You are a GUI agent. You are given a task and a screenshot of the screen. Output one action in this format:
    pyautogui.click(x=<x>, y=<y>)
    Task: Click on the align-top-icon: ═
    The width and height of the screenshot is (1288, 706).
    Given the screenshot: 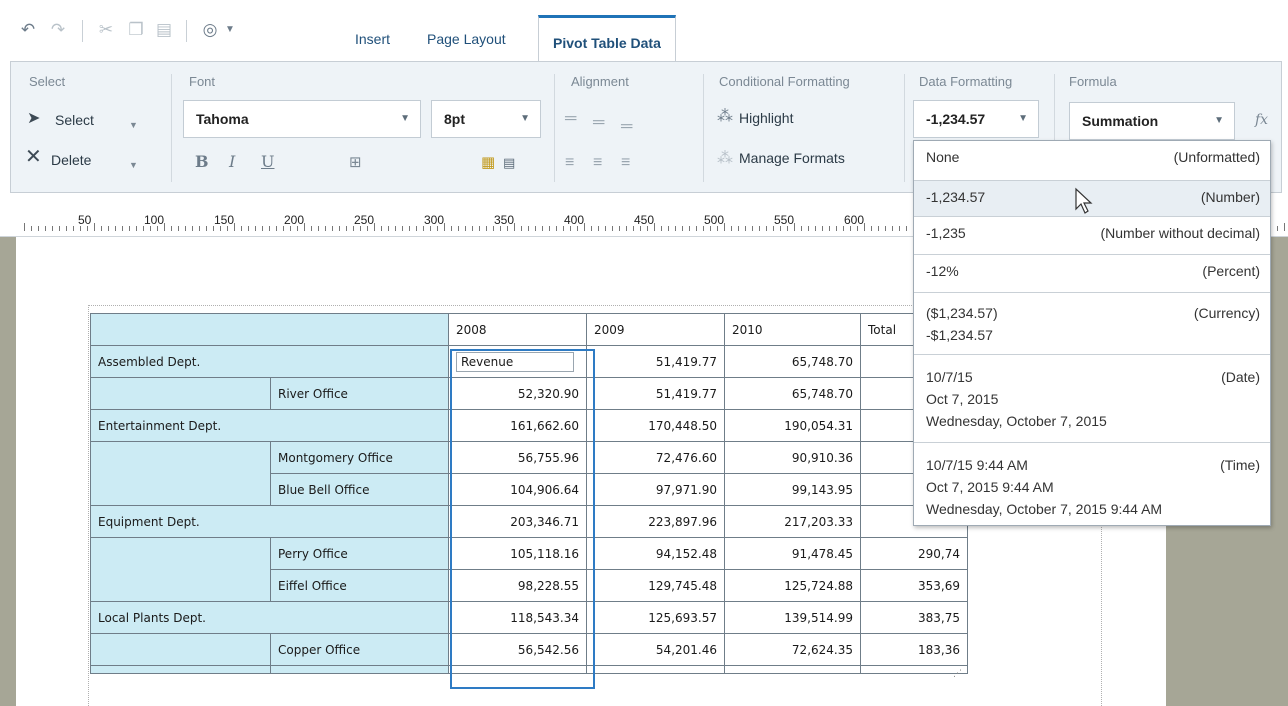 What is the action you would take?
    pyautogui.click(x=570, y=119)
    